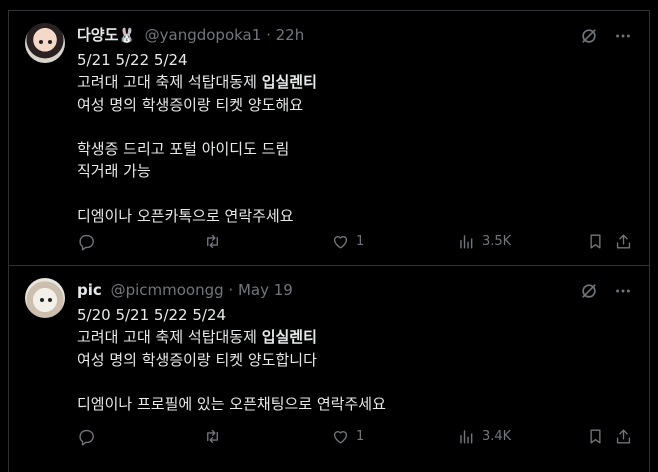 The width and height of the screenshot is (658, 472). I want to click on tweet-line: 5/20 5/21 5/22 5/24, so click(152, 315).